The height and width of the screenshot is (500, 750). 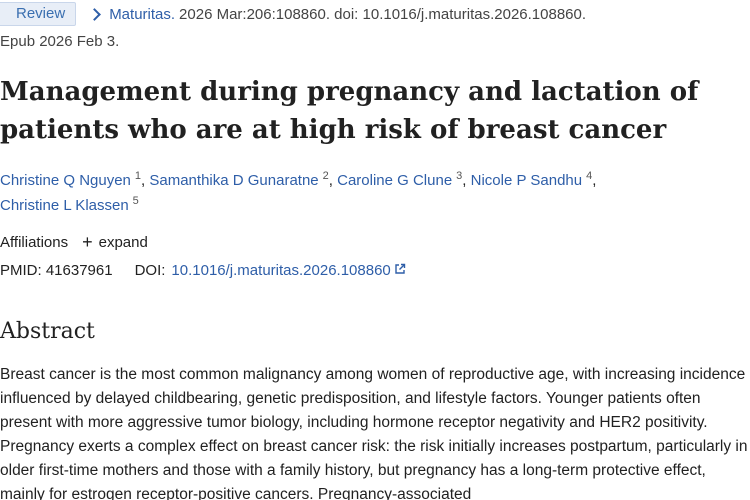 I want to click on article-type-badge: Review, so click(x=38, y=14).